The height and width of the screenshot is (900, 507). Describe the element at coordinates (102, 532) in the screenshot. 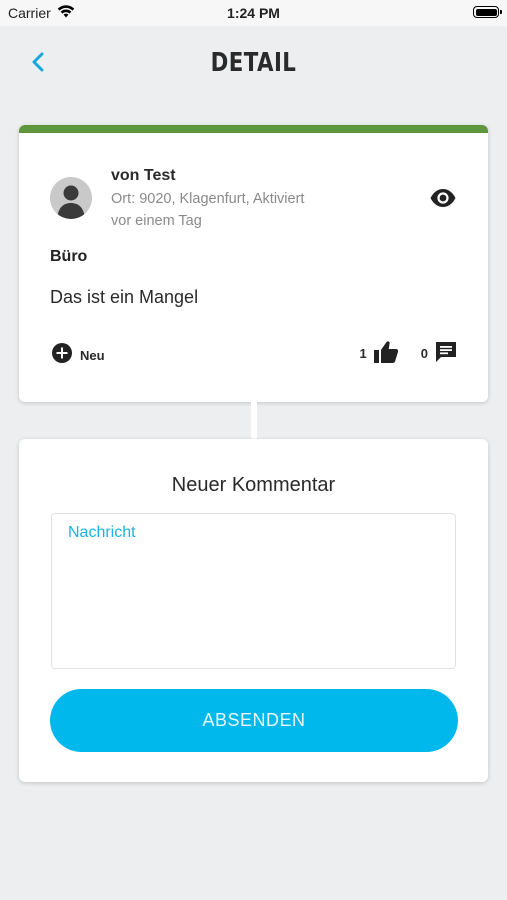

I see `message-placeholder: Nachricht` at that location.